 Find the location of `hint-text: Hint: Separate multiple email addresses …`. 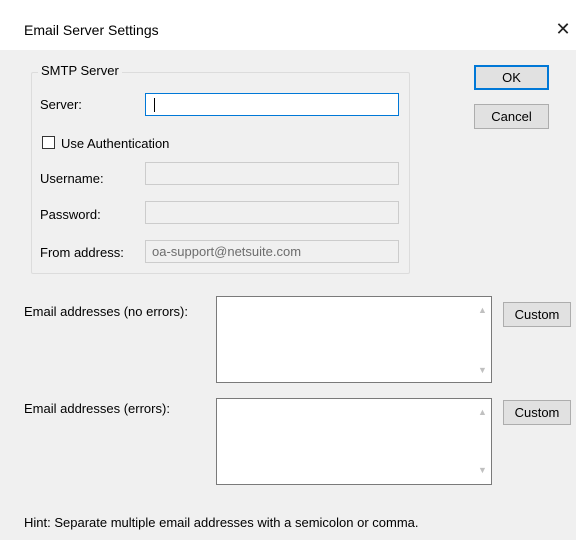

hint-text: Hint: Separate multiple email addresses … is located at coordinates (221, 522).